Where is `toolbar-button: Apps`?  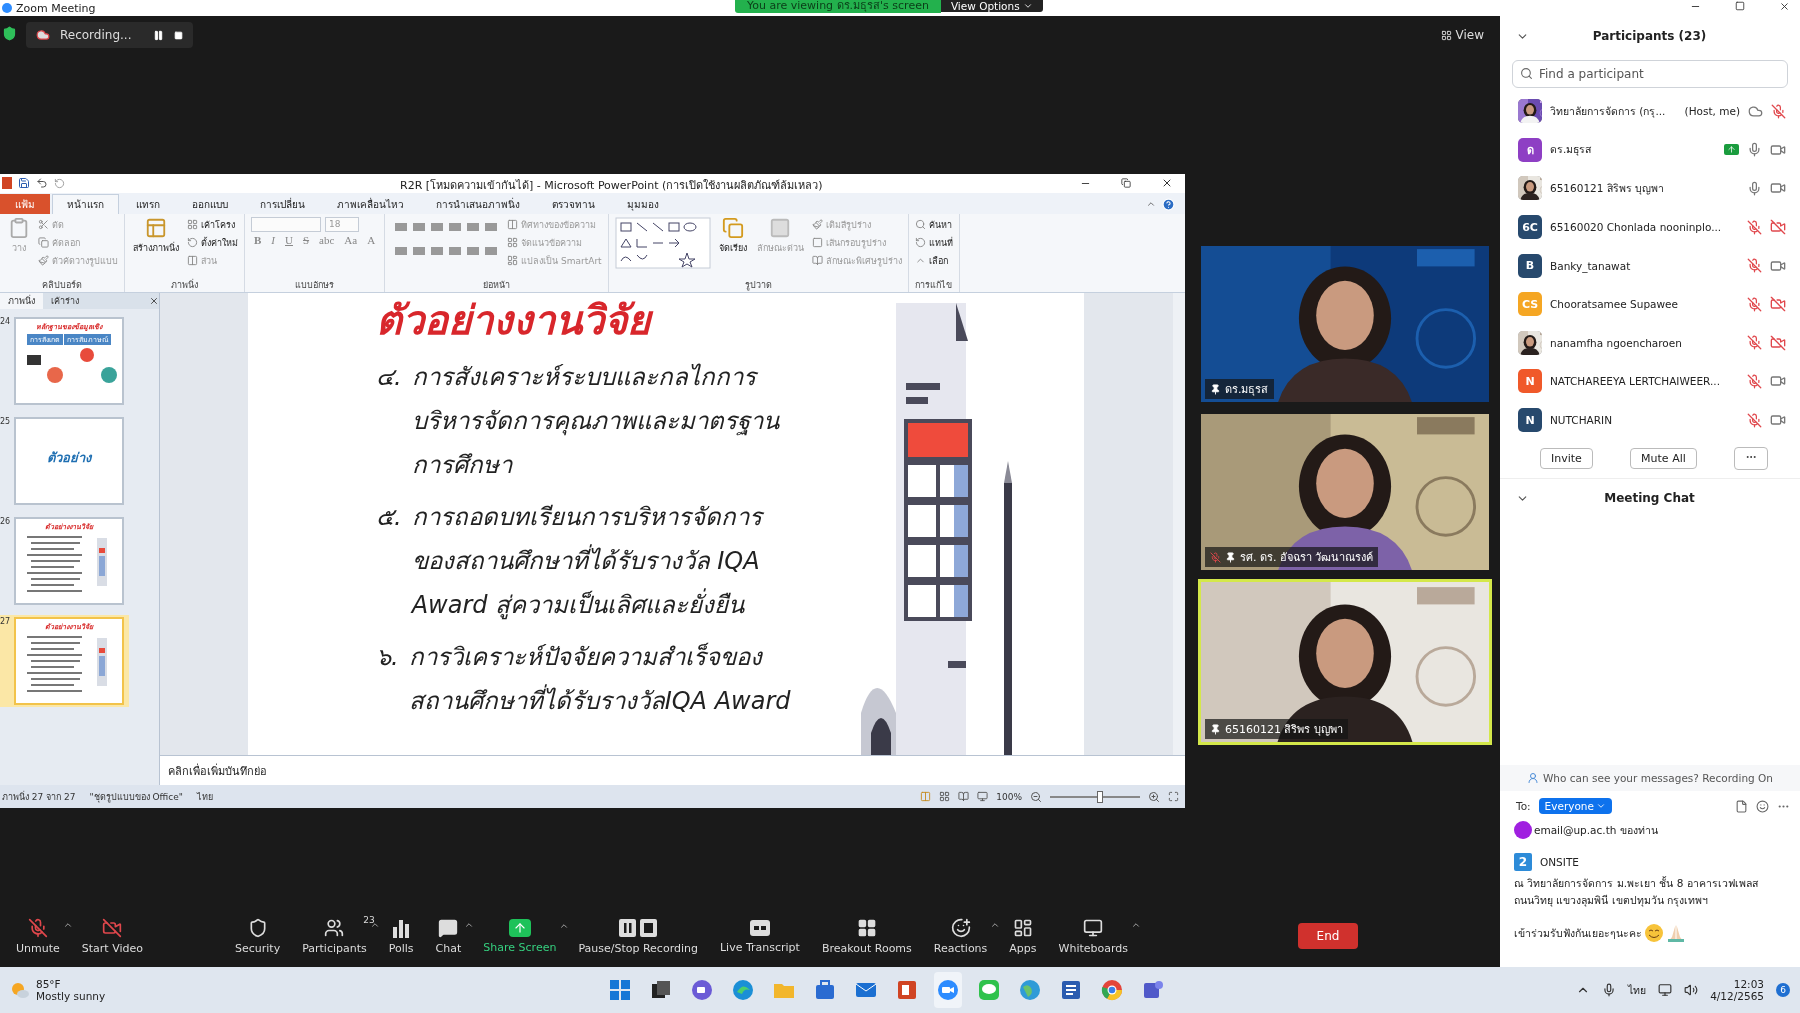 toolbar-button: Apps is located at coordinates (1026, 936).